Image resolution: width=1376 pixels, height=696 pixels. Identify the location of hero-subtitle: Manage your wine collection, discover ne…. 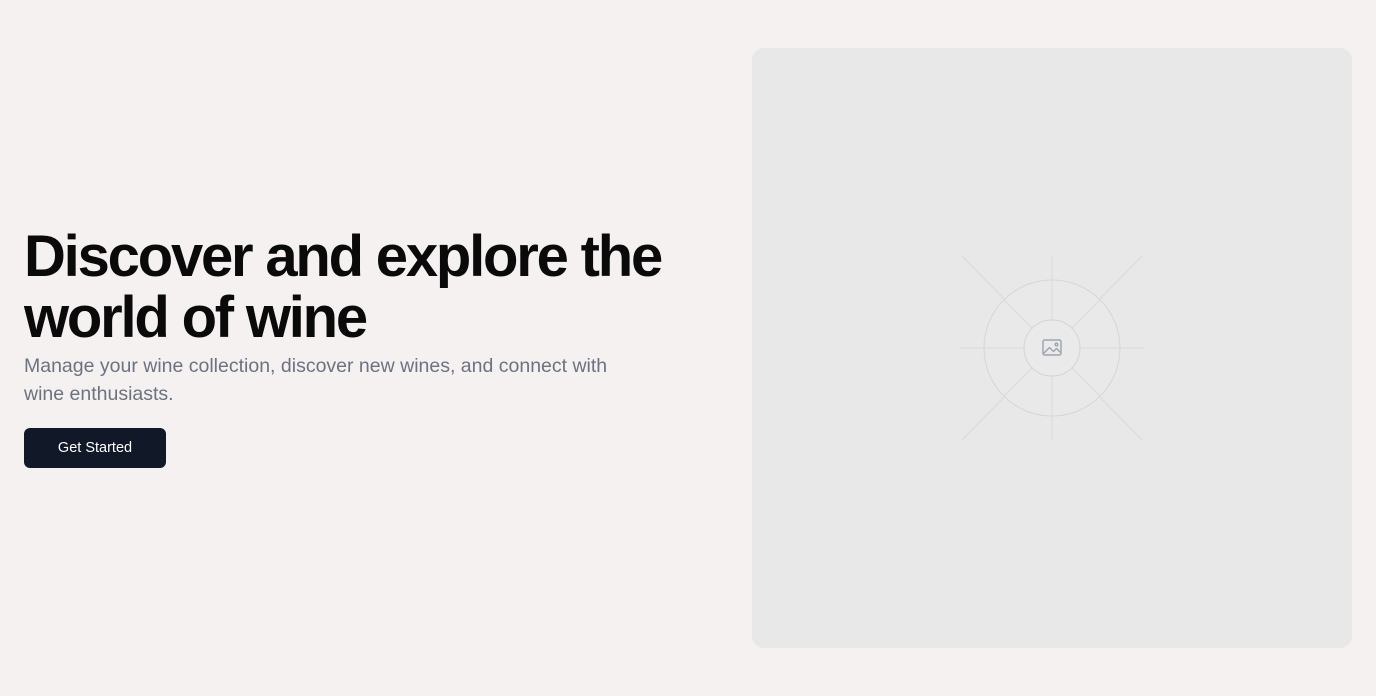
(316, 380).